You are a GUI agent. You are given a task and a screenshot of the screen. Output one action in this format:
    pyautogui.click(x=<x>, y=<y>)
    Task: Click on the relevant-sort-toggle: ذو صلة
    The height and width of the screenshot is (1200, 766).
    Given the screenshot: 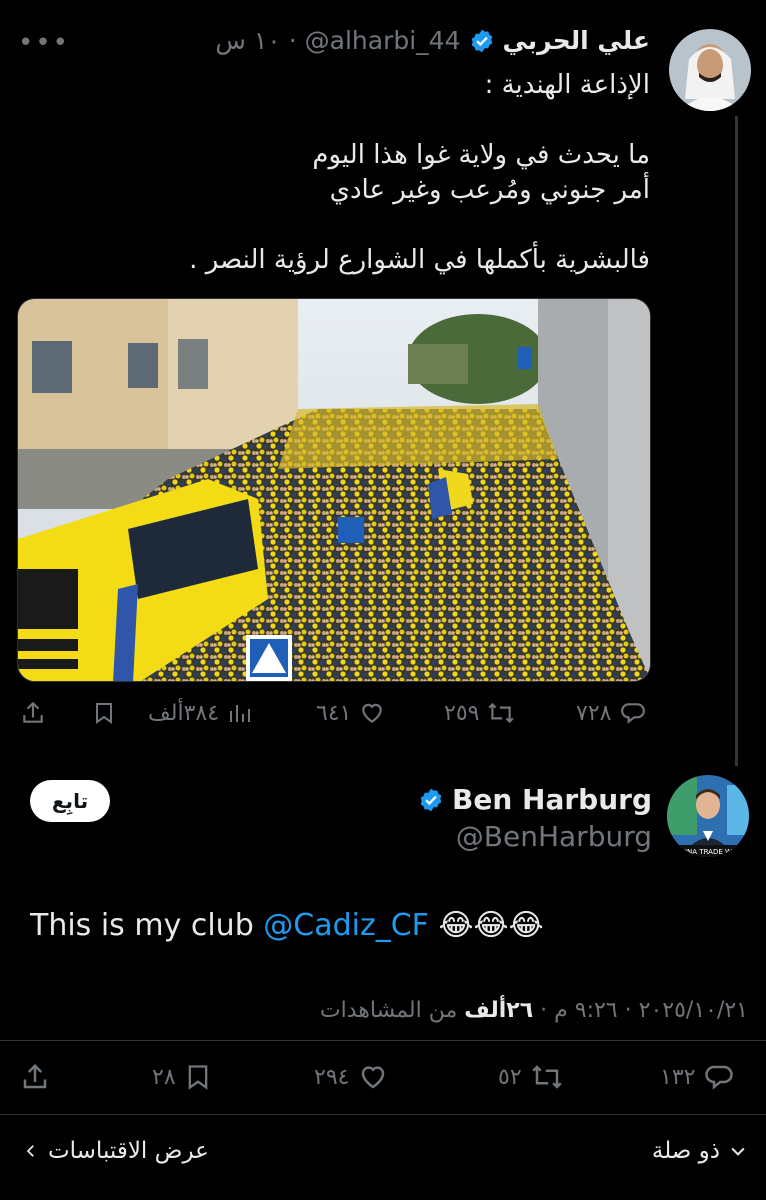 What is the action you would take?
    pyautogui.click(x=700, y=1151)
    